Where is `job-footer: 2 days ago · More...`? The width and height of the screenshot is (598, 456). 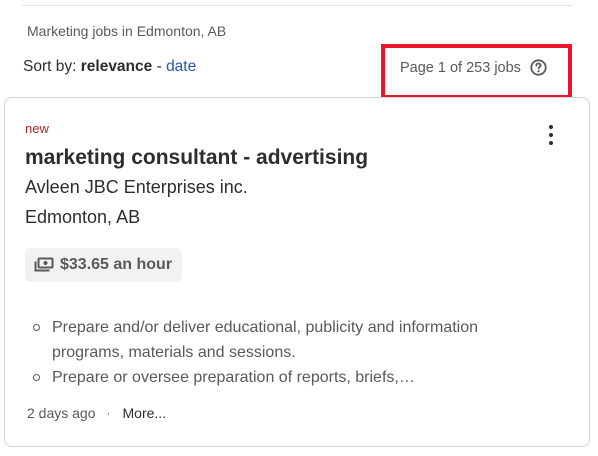
job-footer: 2 days ago · More... is located at coordinates (96, 413).